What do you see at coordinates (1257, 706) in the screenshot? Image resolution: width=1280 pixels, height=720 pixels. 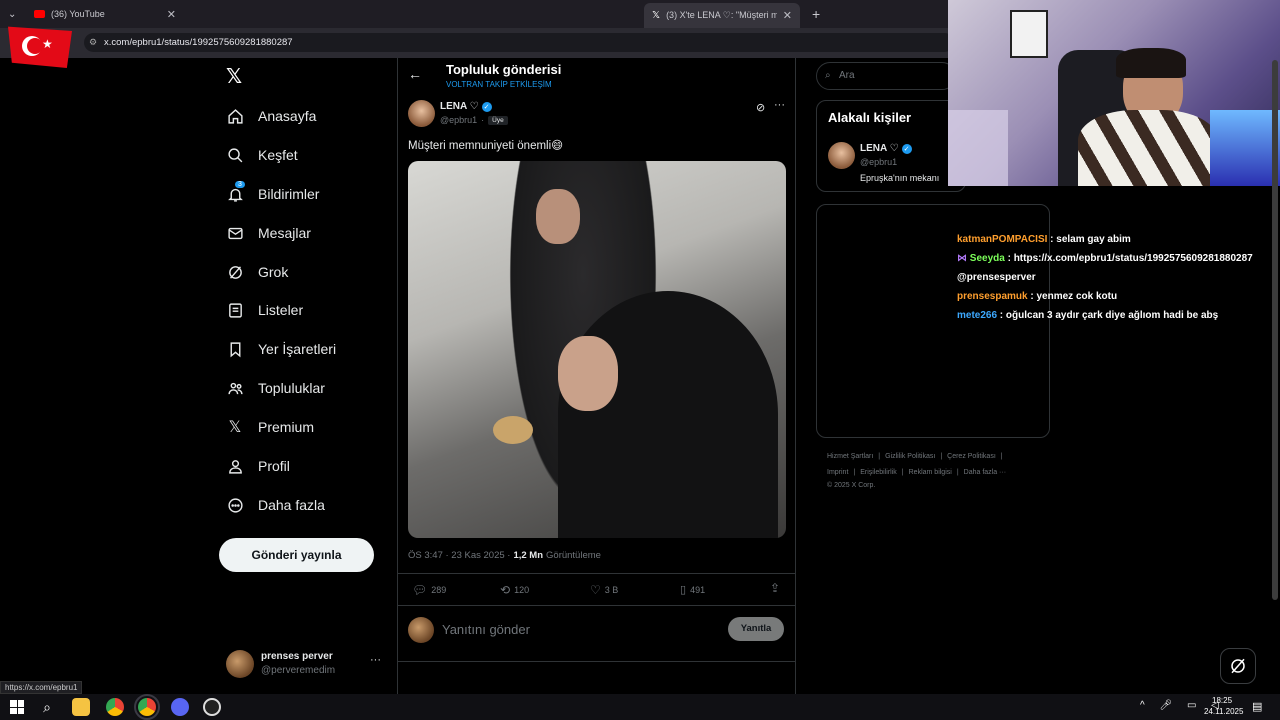 I see `notifications-icon: ▤` at bounding box center [1257, 706].